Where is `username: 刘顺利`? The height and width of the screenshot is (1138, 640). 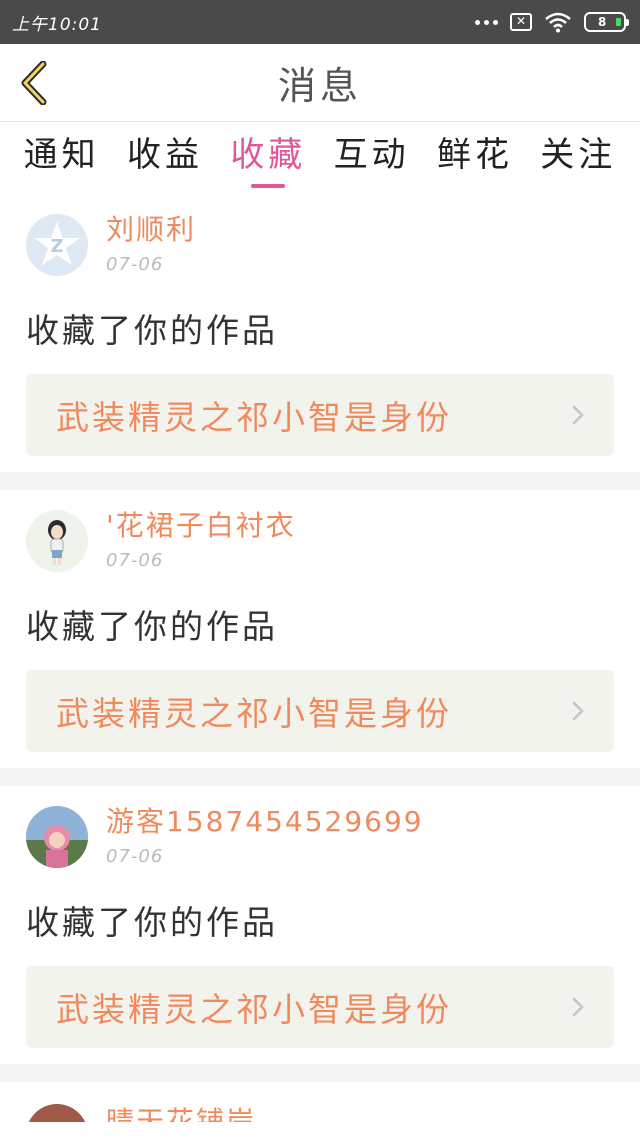
username: 刘顺利 is located at coordinates (151, 230).